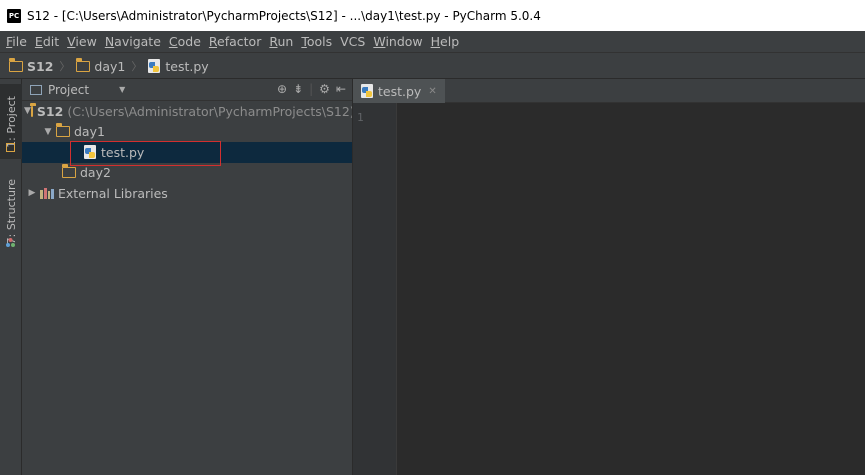 The height and width of the screenshot is (475, 865). Describe the element at coordinates (178, 66) in the screenshot. I see `breadcrumb-file: test.py` at that location.